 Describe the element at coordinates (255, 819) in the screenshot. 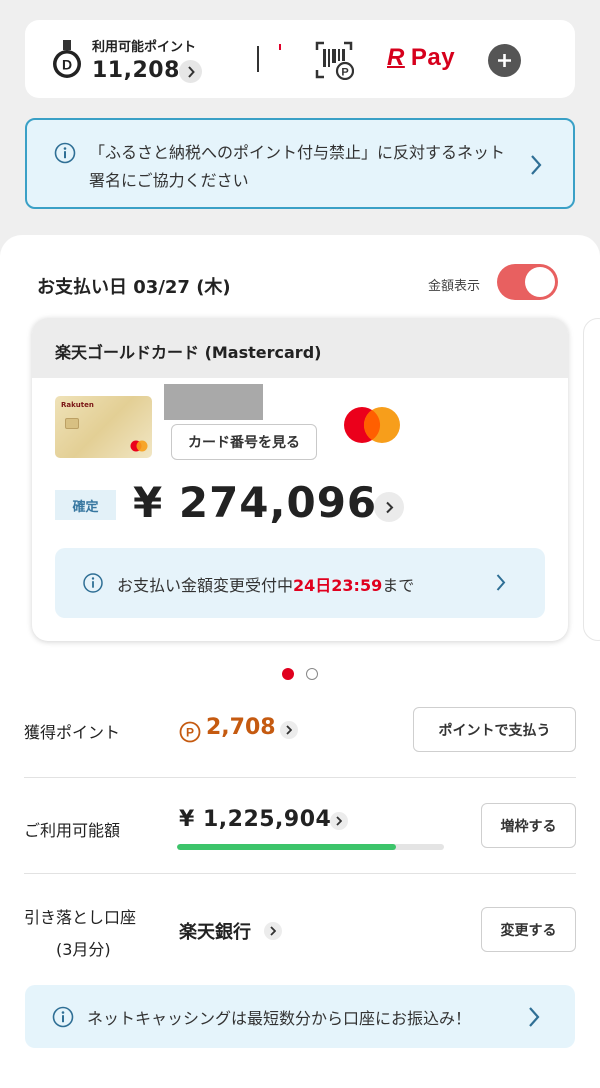

I see `available-limit-value: ¥ 1,225,904` at that location.